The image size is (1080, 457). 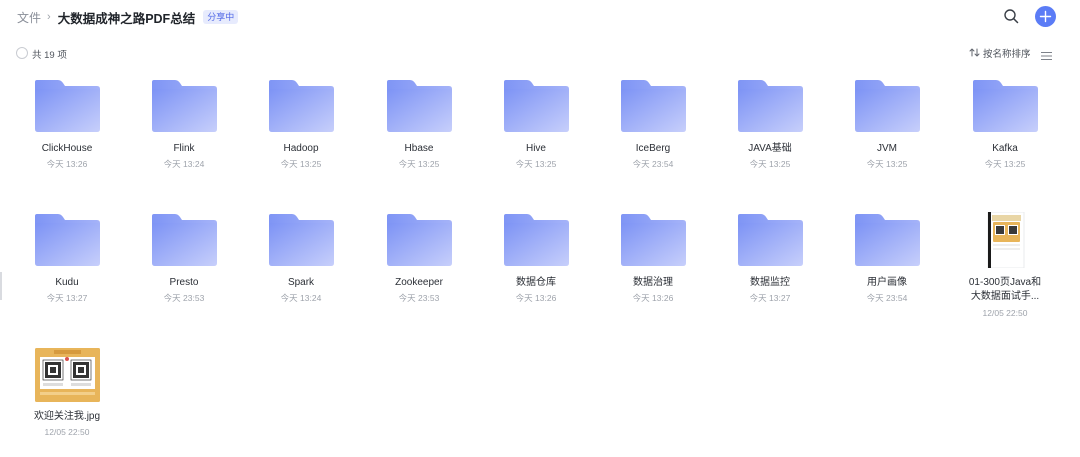 I want to click on file-item: 01-300页Java和大数据面试手... 12/05 22:50, so click(x=1005, y=264).